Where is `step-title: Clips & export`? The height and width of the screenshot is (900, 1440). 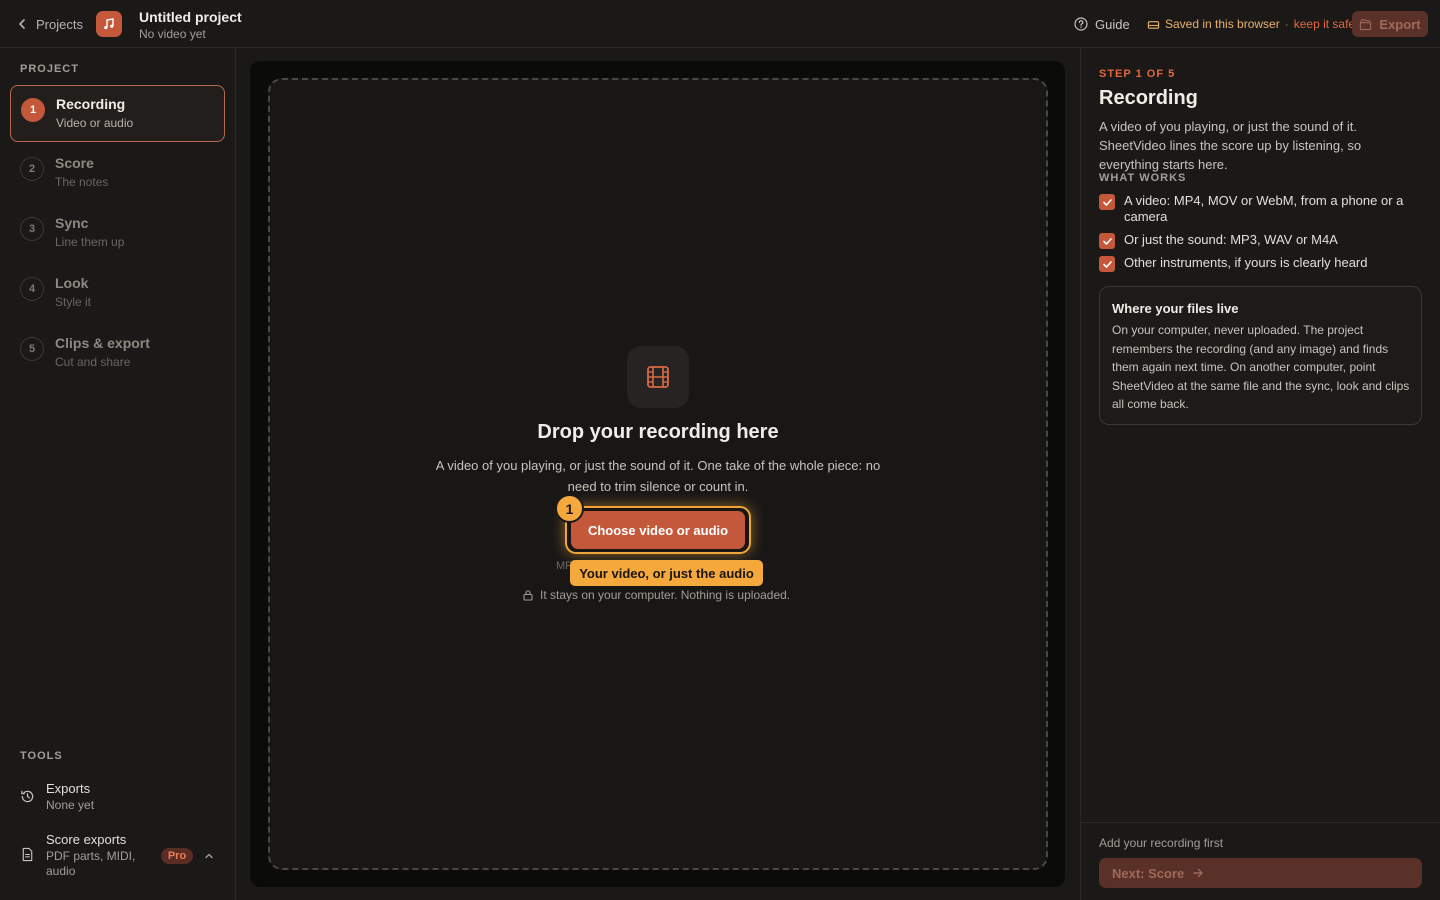 step-title: Clips & export is located at coordinates (102, 343).